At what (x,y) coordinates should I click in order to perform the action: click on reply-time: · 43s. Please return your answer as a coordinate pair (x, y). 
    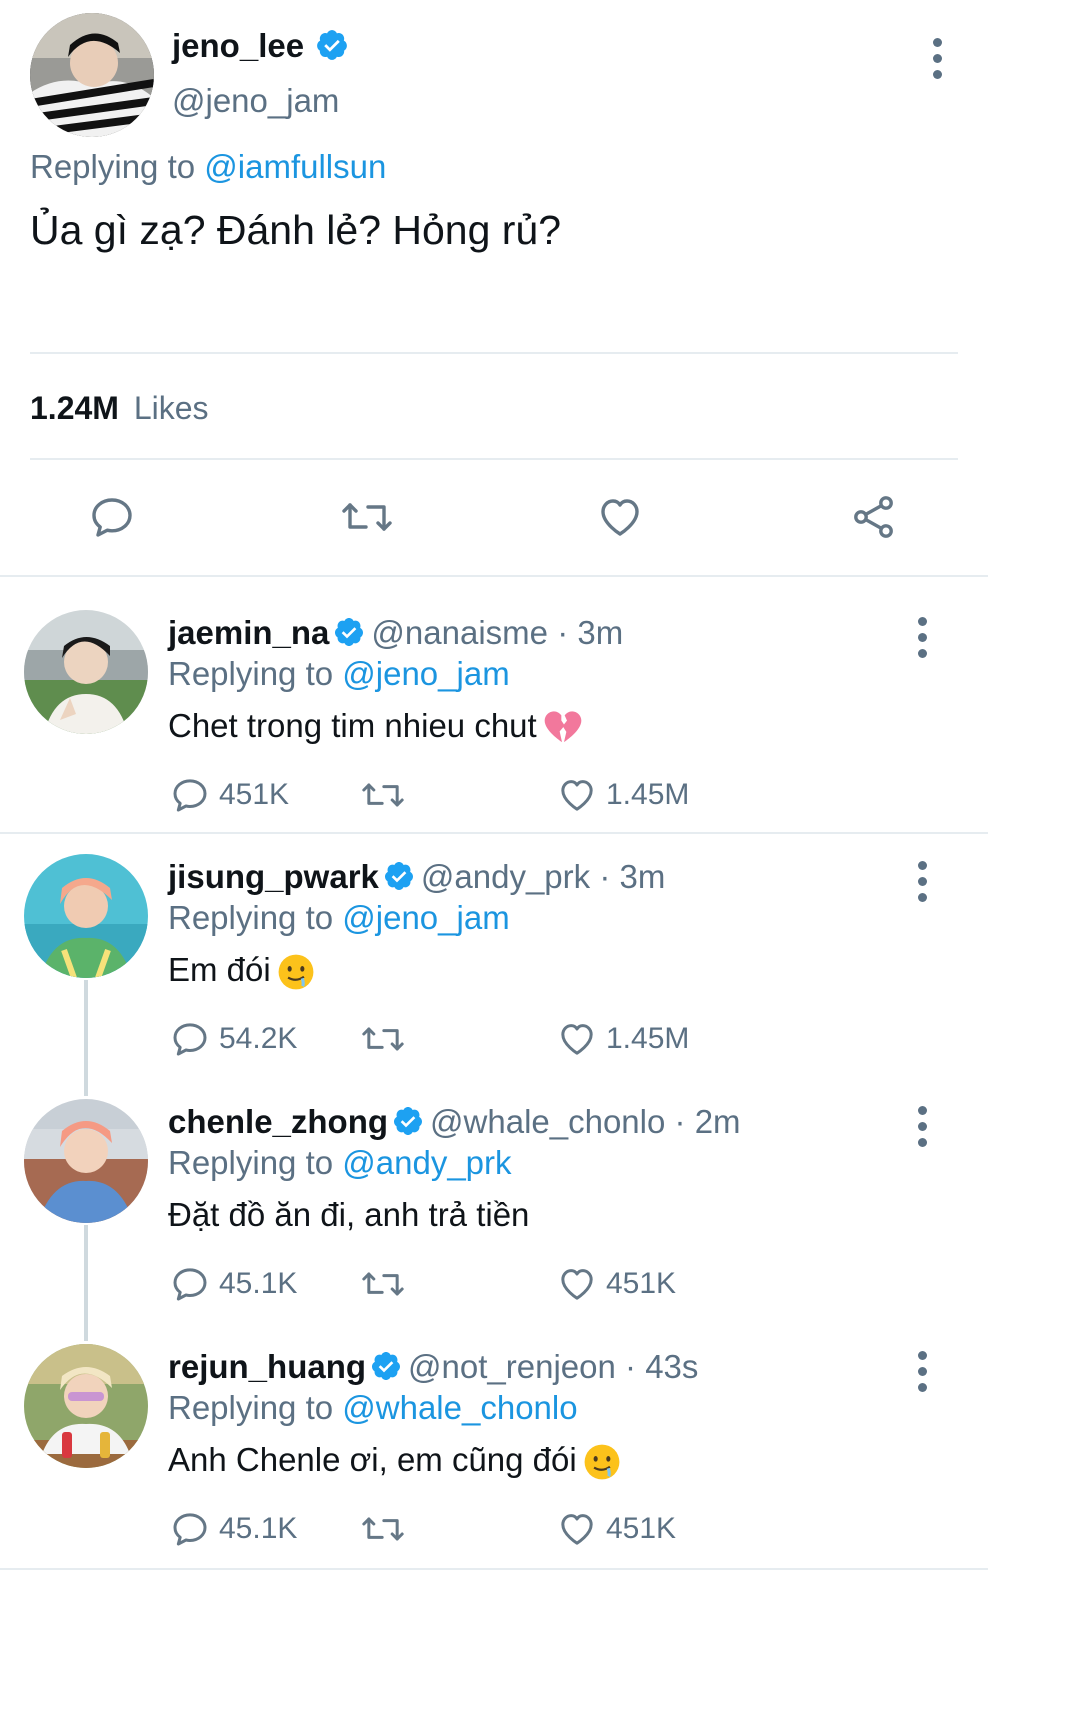
    Looking at the image, I should click on (661, 1366).